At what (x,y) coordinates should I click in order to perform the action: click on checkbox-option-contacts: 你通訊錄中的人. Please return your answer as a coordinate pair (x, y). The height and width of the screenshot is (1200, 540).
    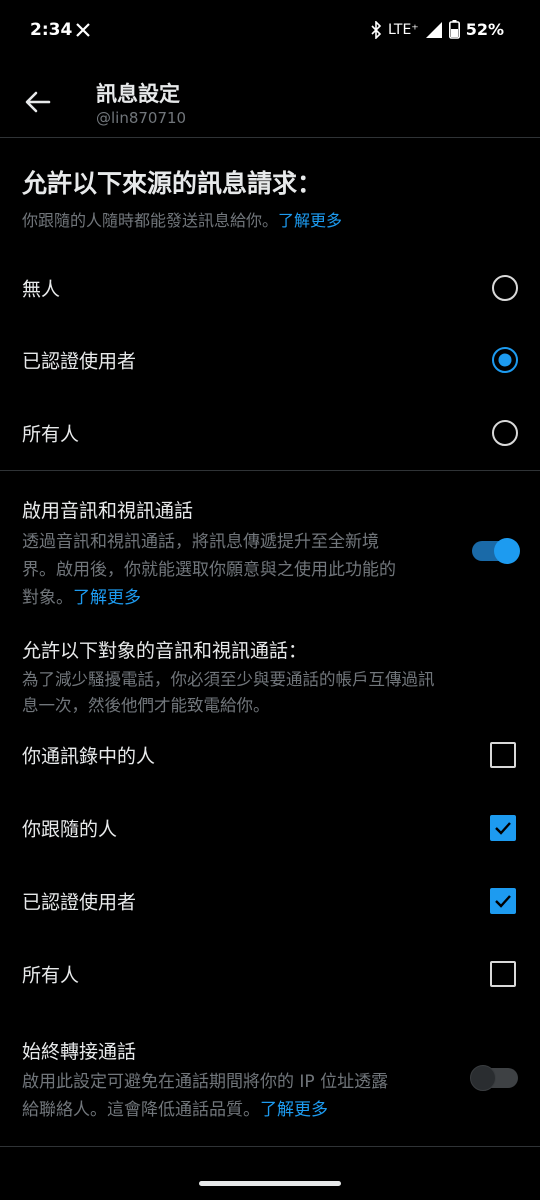
    Looking at the image, I should click on (270, 755).